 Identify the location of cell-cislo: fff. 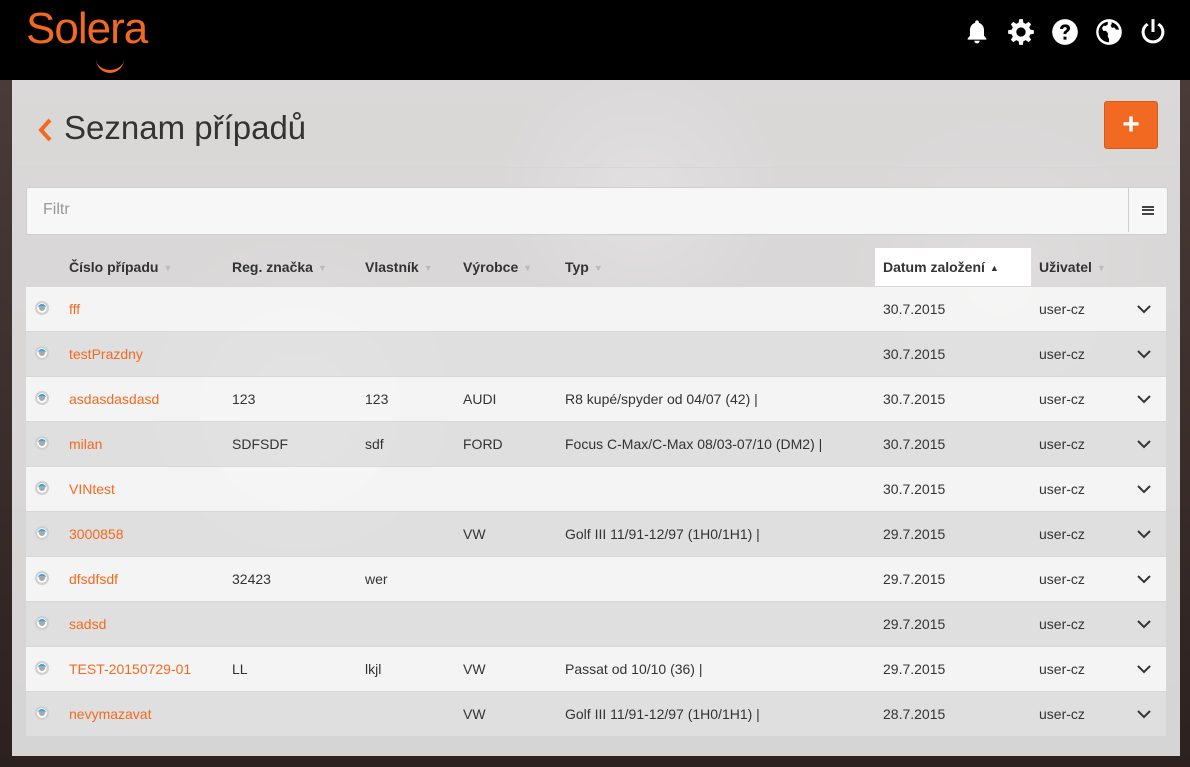
(74, 309).